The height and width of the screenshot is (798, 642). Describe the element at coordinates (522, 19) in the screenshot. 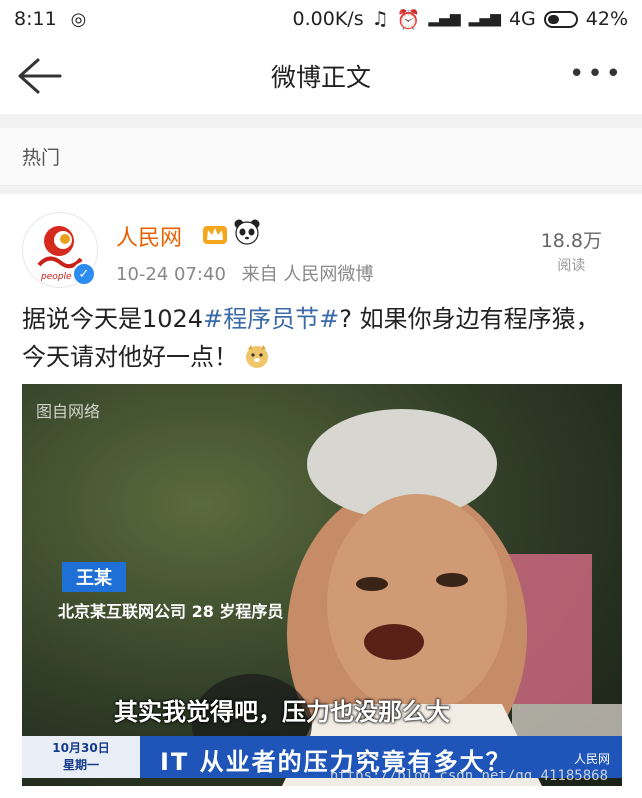

I see `network-type: 4G` at that location.